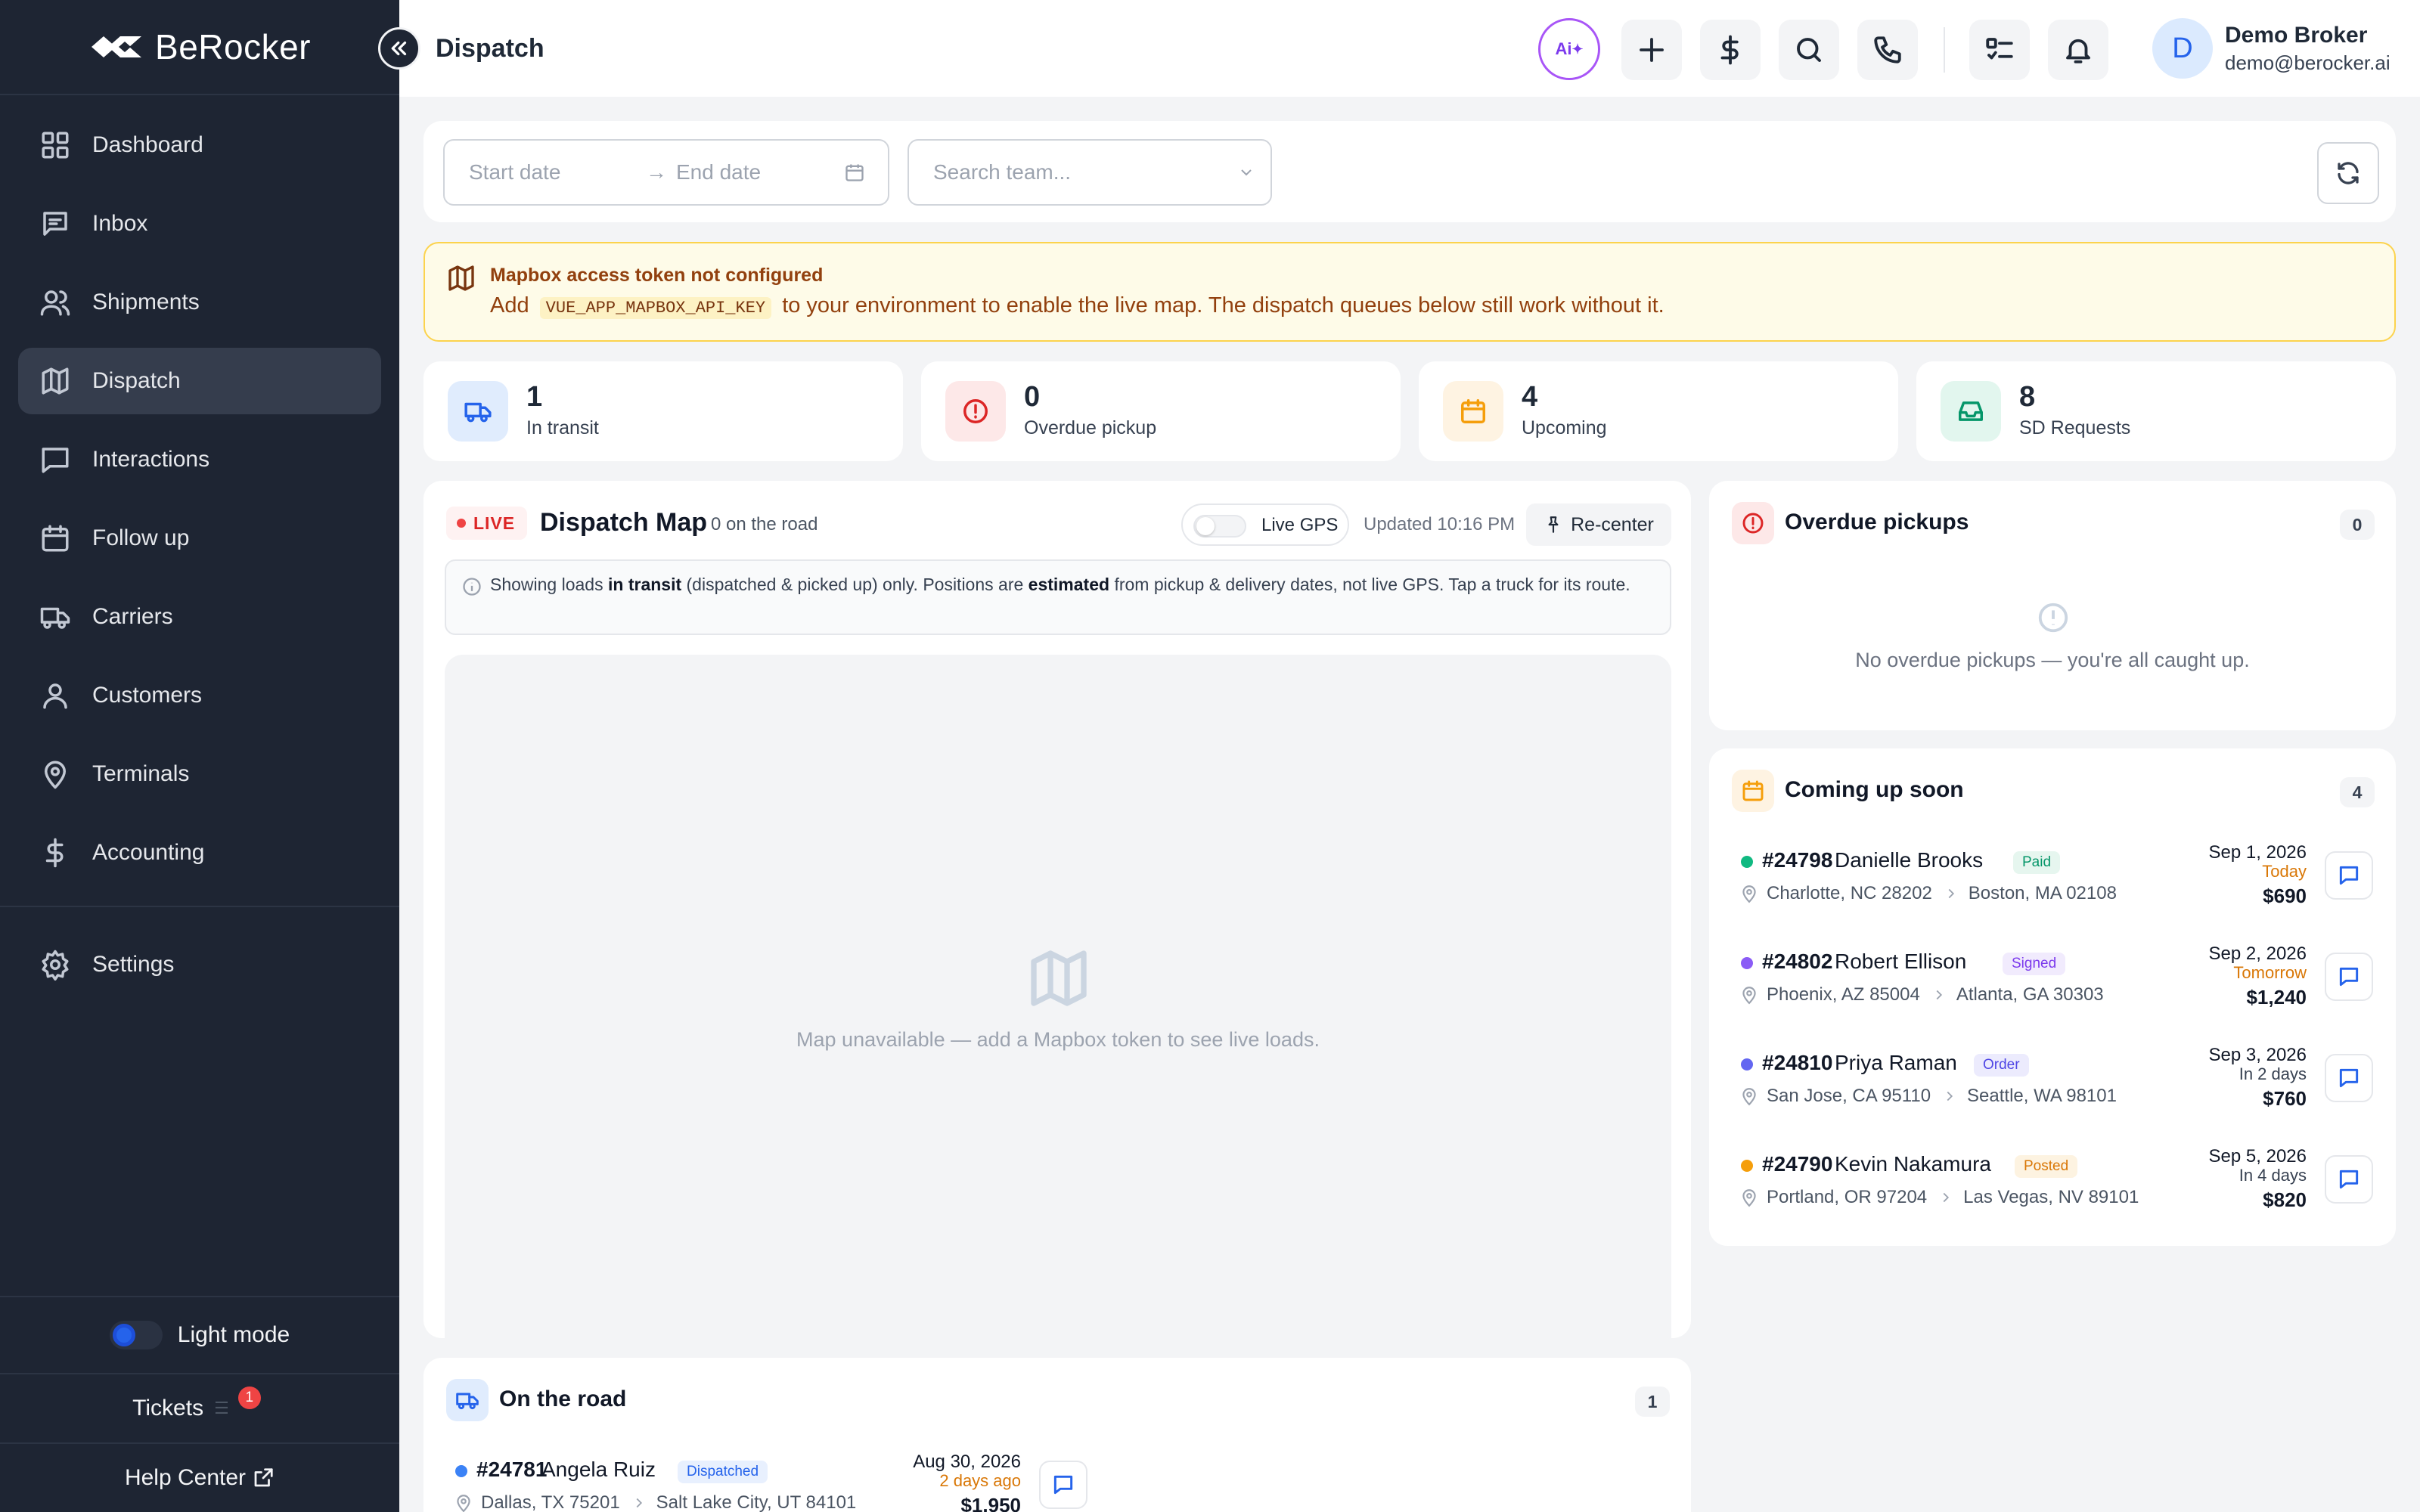  What do you see at coordinates (141, 537) in the screenshot?
I see `sidebar-item-label: Follow up` at bounding box center [141, 537].